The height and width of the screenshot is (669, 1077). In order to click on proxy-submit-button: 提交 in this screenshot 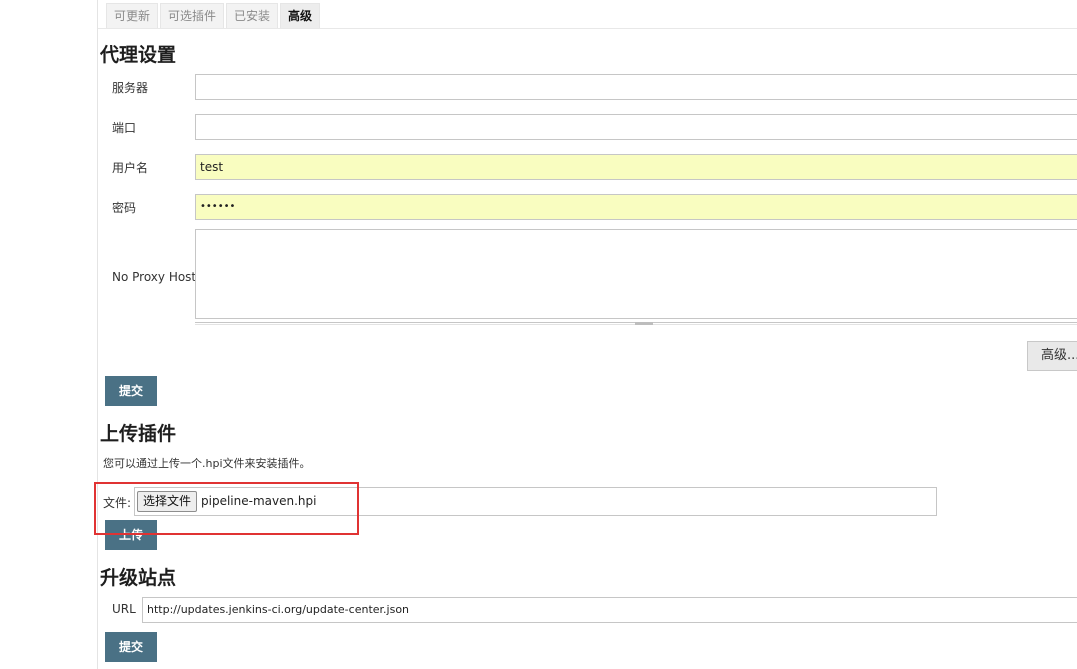, I will do `click(131, 391)`.